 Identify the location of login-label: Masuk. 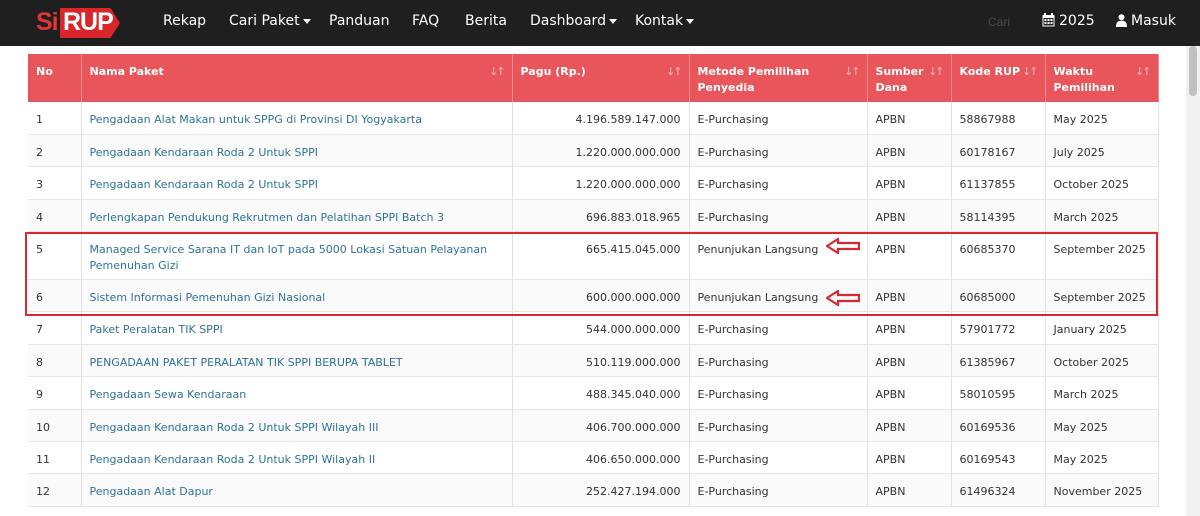
(1153, 21).